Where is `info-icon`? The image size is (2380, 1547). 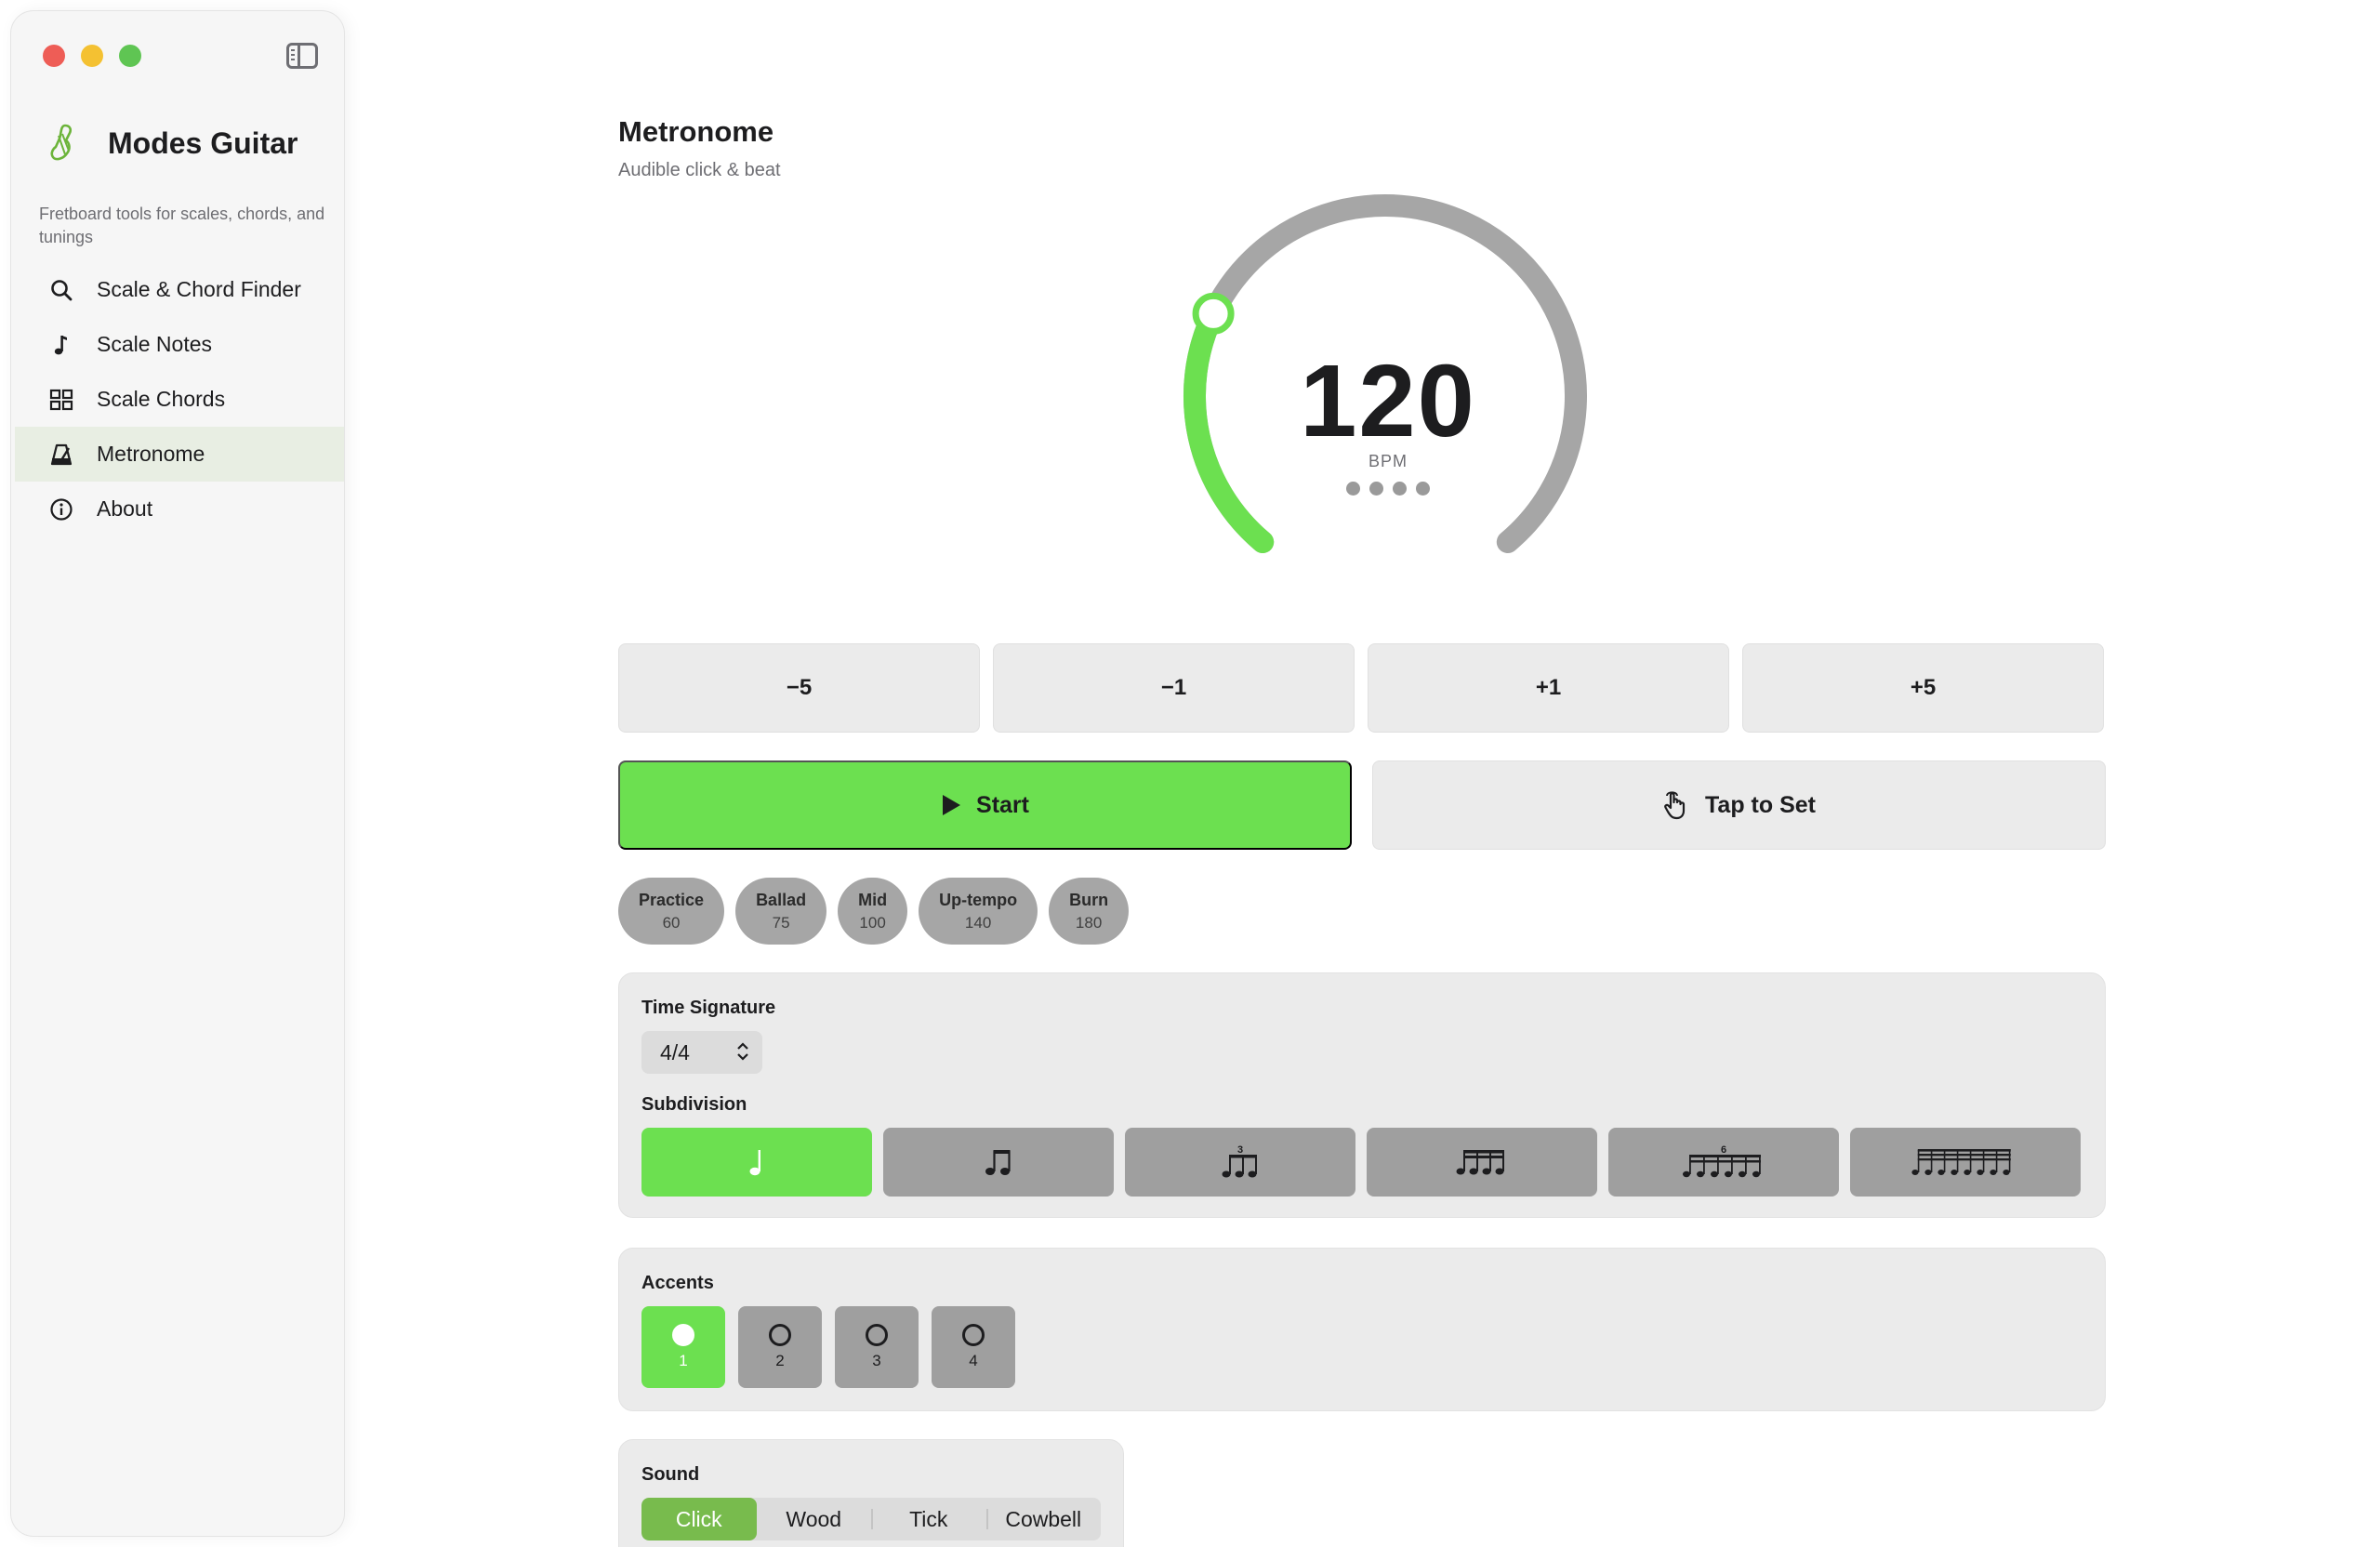
info-icon is located at coordinates (61, 509).